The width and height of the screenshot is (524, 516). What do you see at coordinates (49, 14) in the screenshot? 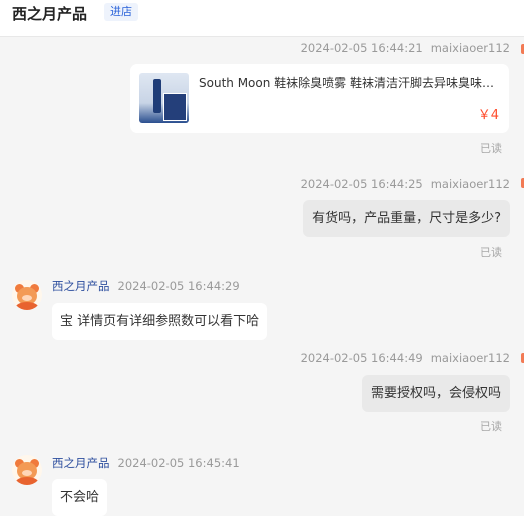
I see `shop-name: 西之月产品` at bounding box center [49, 14].